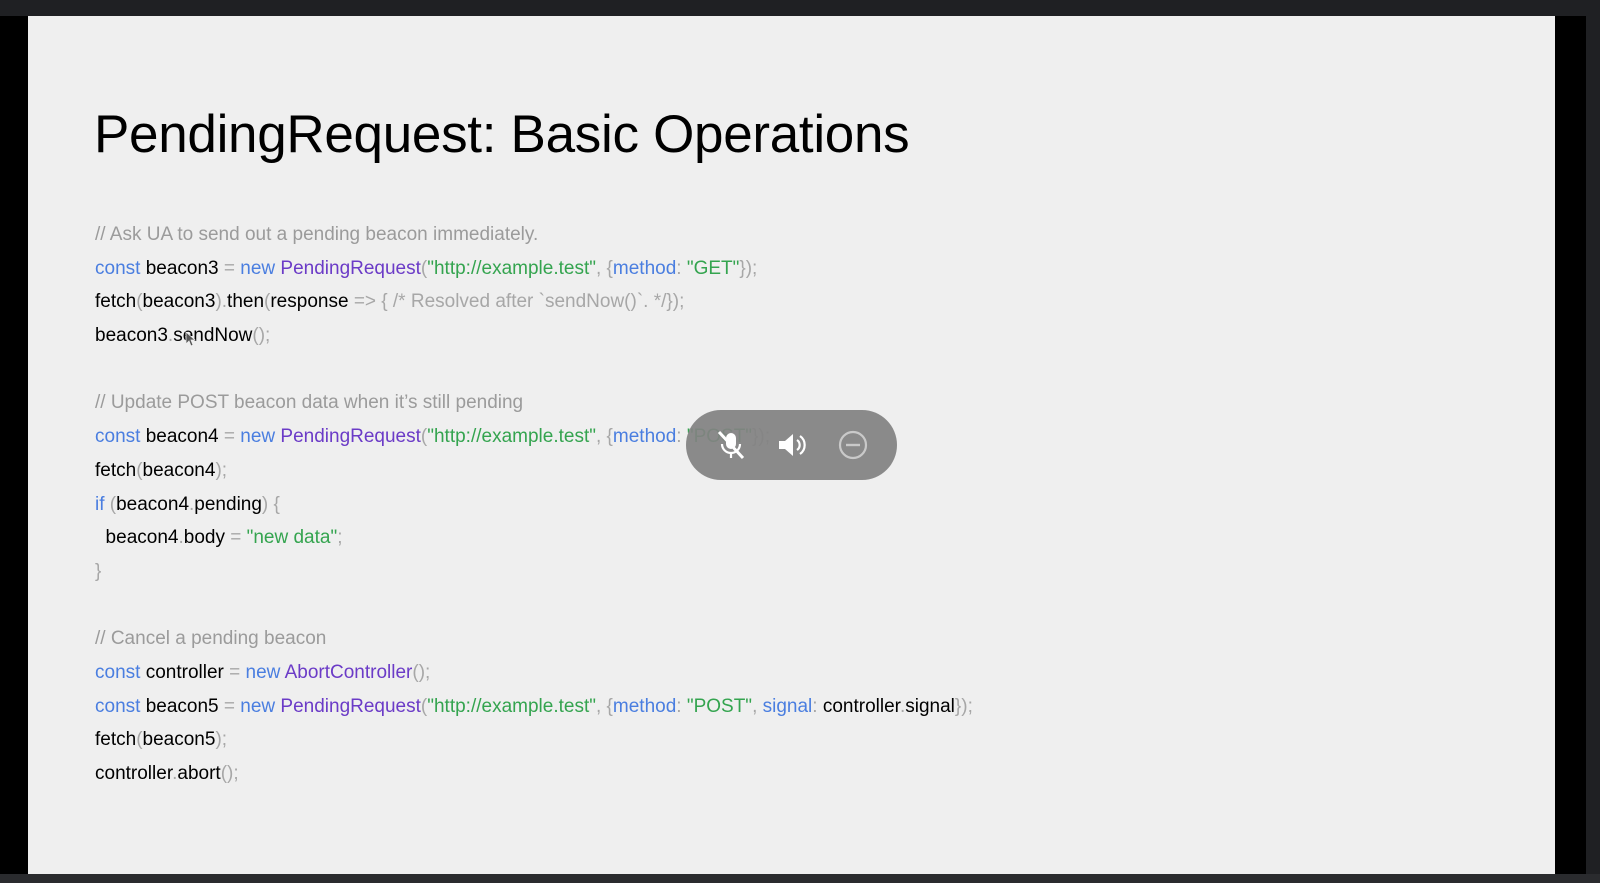 The image size is (1600, 883). Describe the element at coordinates (534, 538) in the screenshot. I see `code-line: beacon4.body = "new data";` at that location.